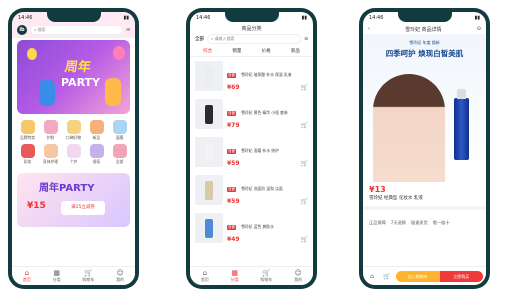  Describe the element at coordinates (424, 53) in the screenshot. I see `product-headline: 四季呵护 焕现白皙美肌` at that location.